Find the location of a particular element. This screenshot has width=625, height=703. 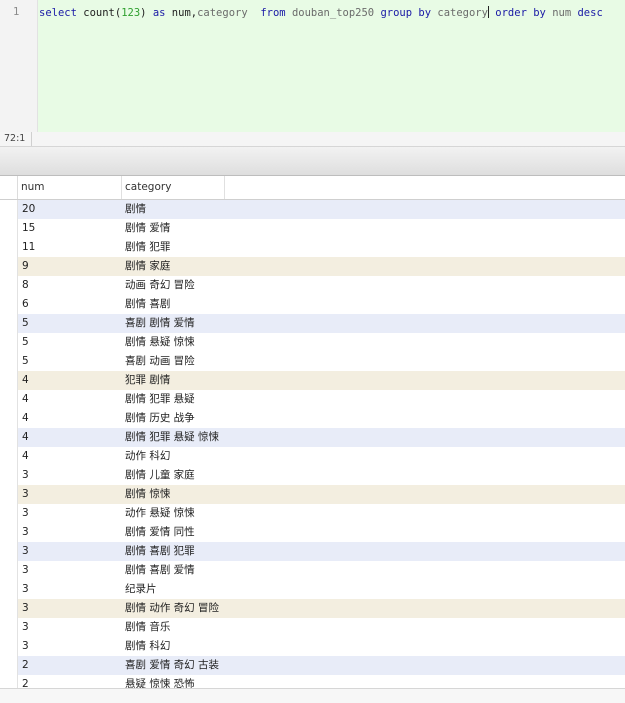

cell-category: 剧情 悬疑 惊悚 is located at coordinates (173, 342).